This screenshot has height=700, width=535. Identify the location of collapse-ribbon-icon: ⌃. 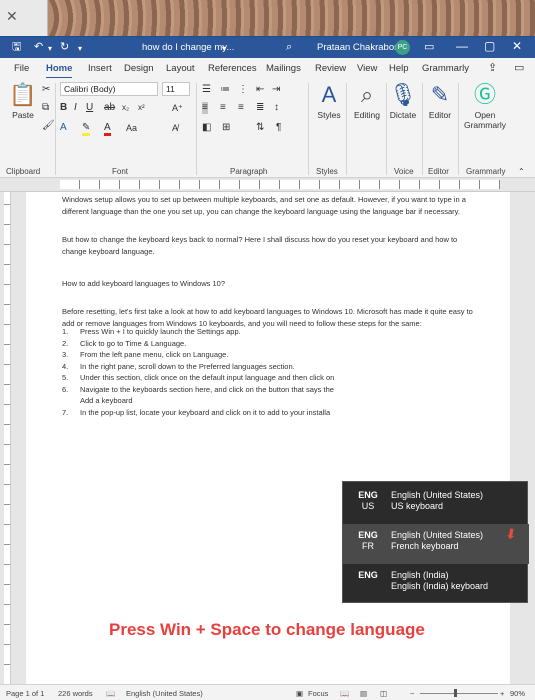
(521, 172).